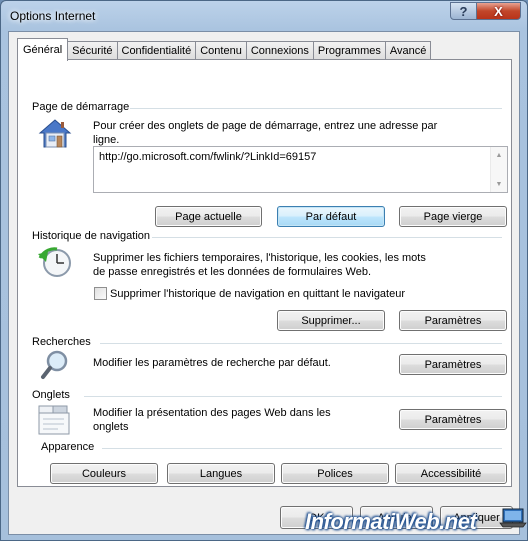  Describe the element at coordinates (302, 448) in the screenshot. I see `appearance-separator` at that location.